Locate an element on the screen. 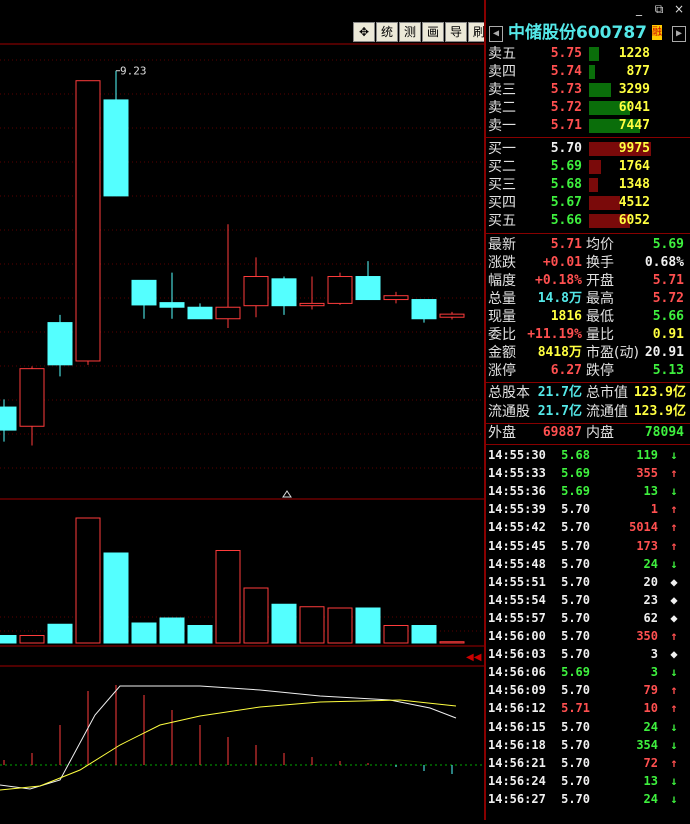  sell-level-1: 卖五 5.75 1228 is located at coordinates (588, 54).